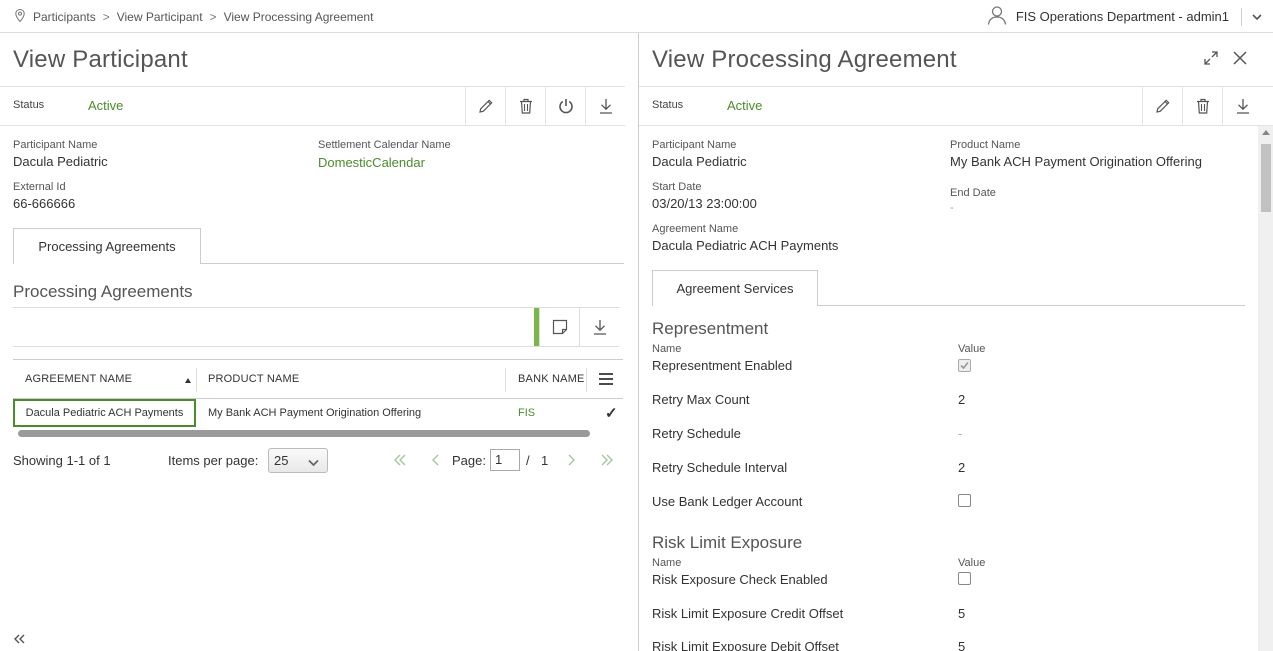 This screenshot has width=1273, height=651. What do you see at coordinates (188, 380) in the screenshot?
I see `sort-ascending-icon` at bounding box center [188, 380].